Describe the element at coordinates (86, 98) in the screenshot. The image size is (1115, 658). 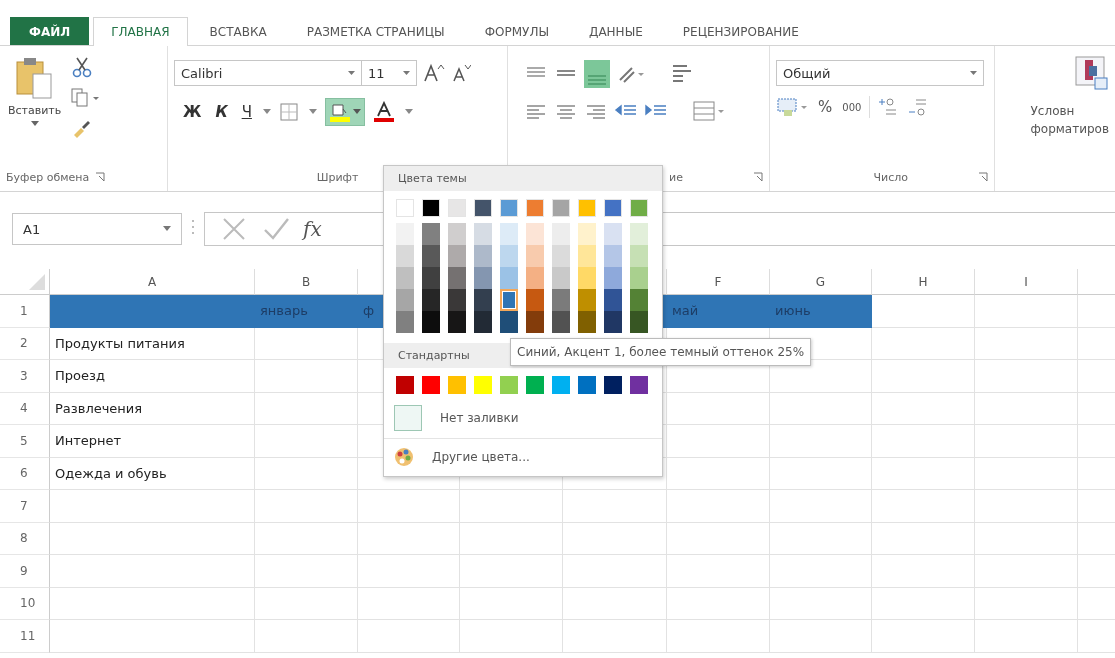
I see `copy-icon` at that location.